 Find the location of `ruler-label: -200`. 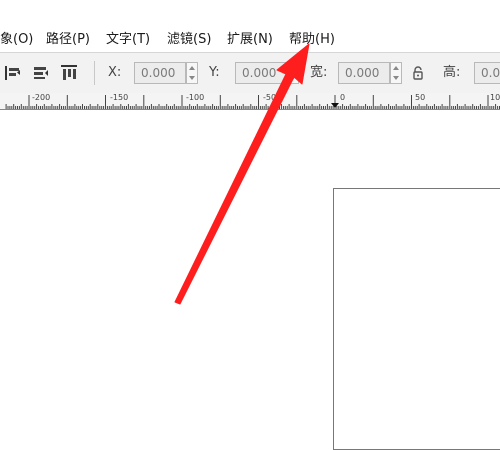

ruler-label: -200 is located at coordinates (41, 97).